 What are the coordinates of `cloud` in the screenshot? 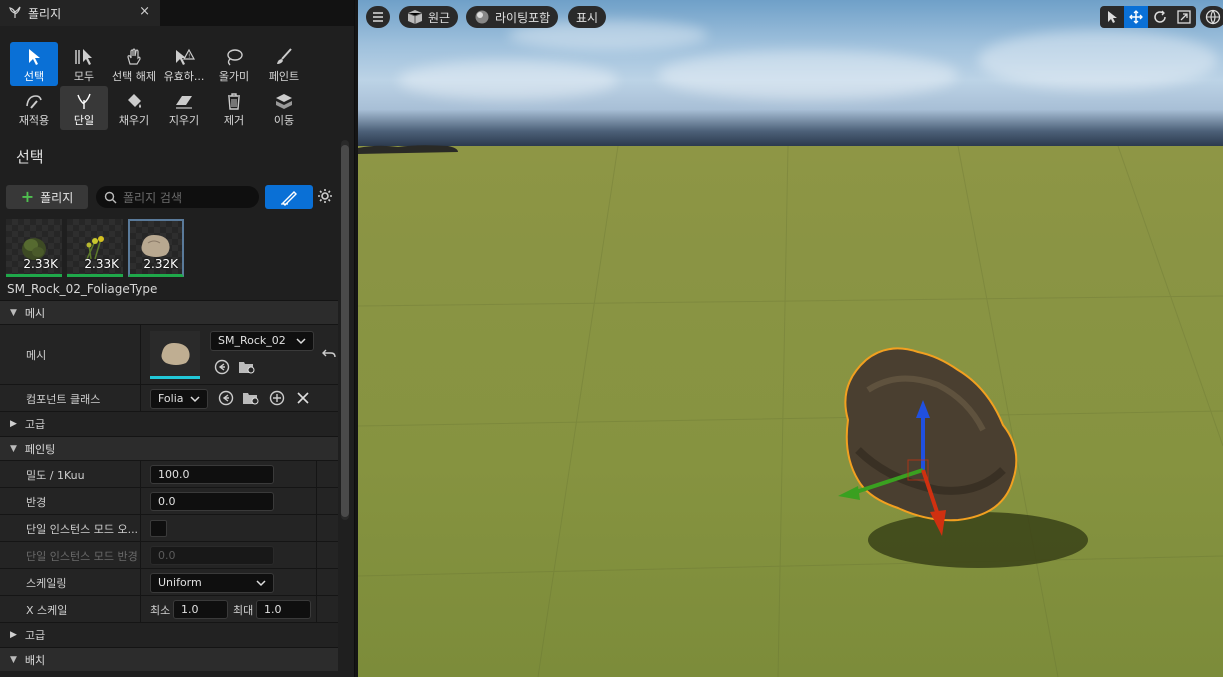 It's located at (1098, 60).